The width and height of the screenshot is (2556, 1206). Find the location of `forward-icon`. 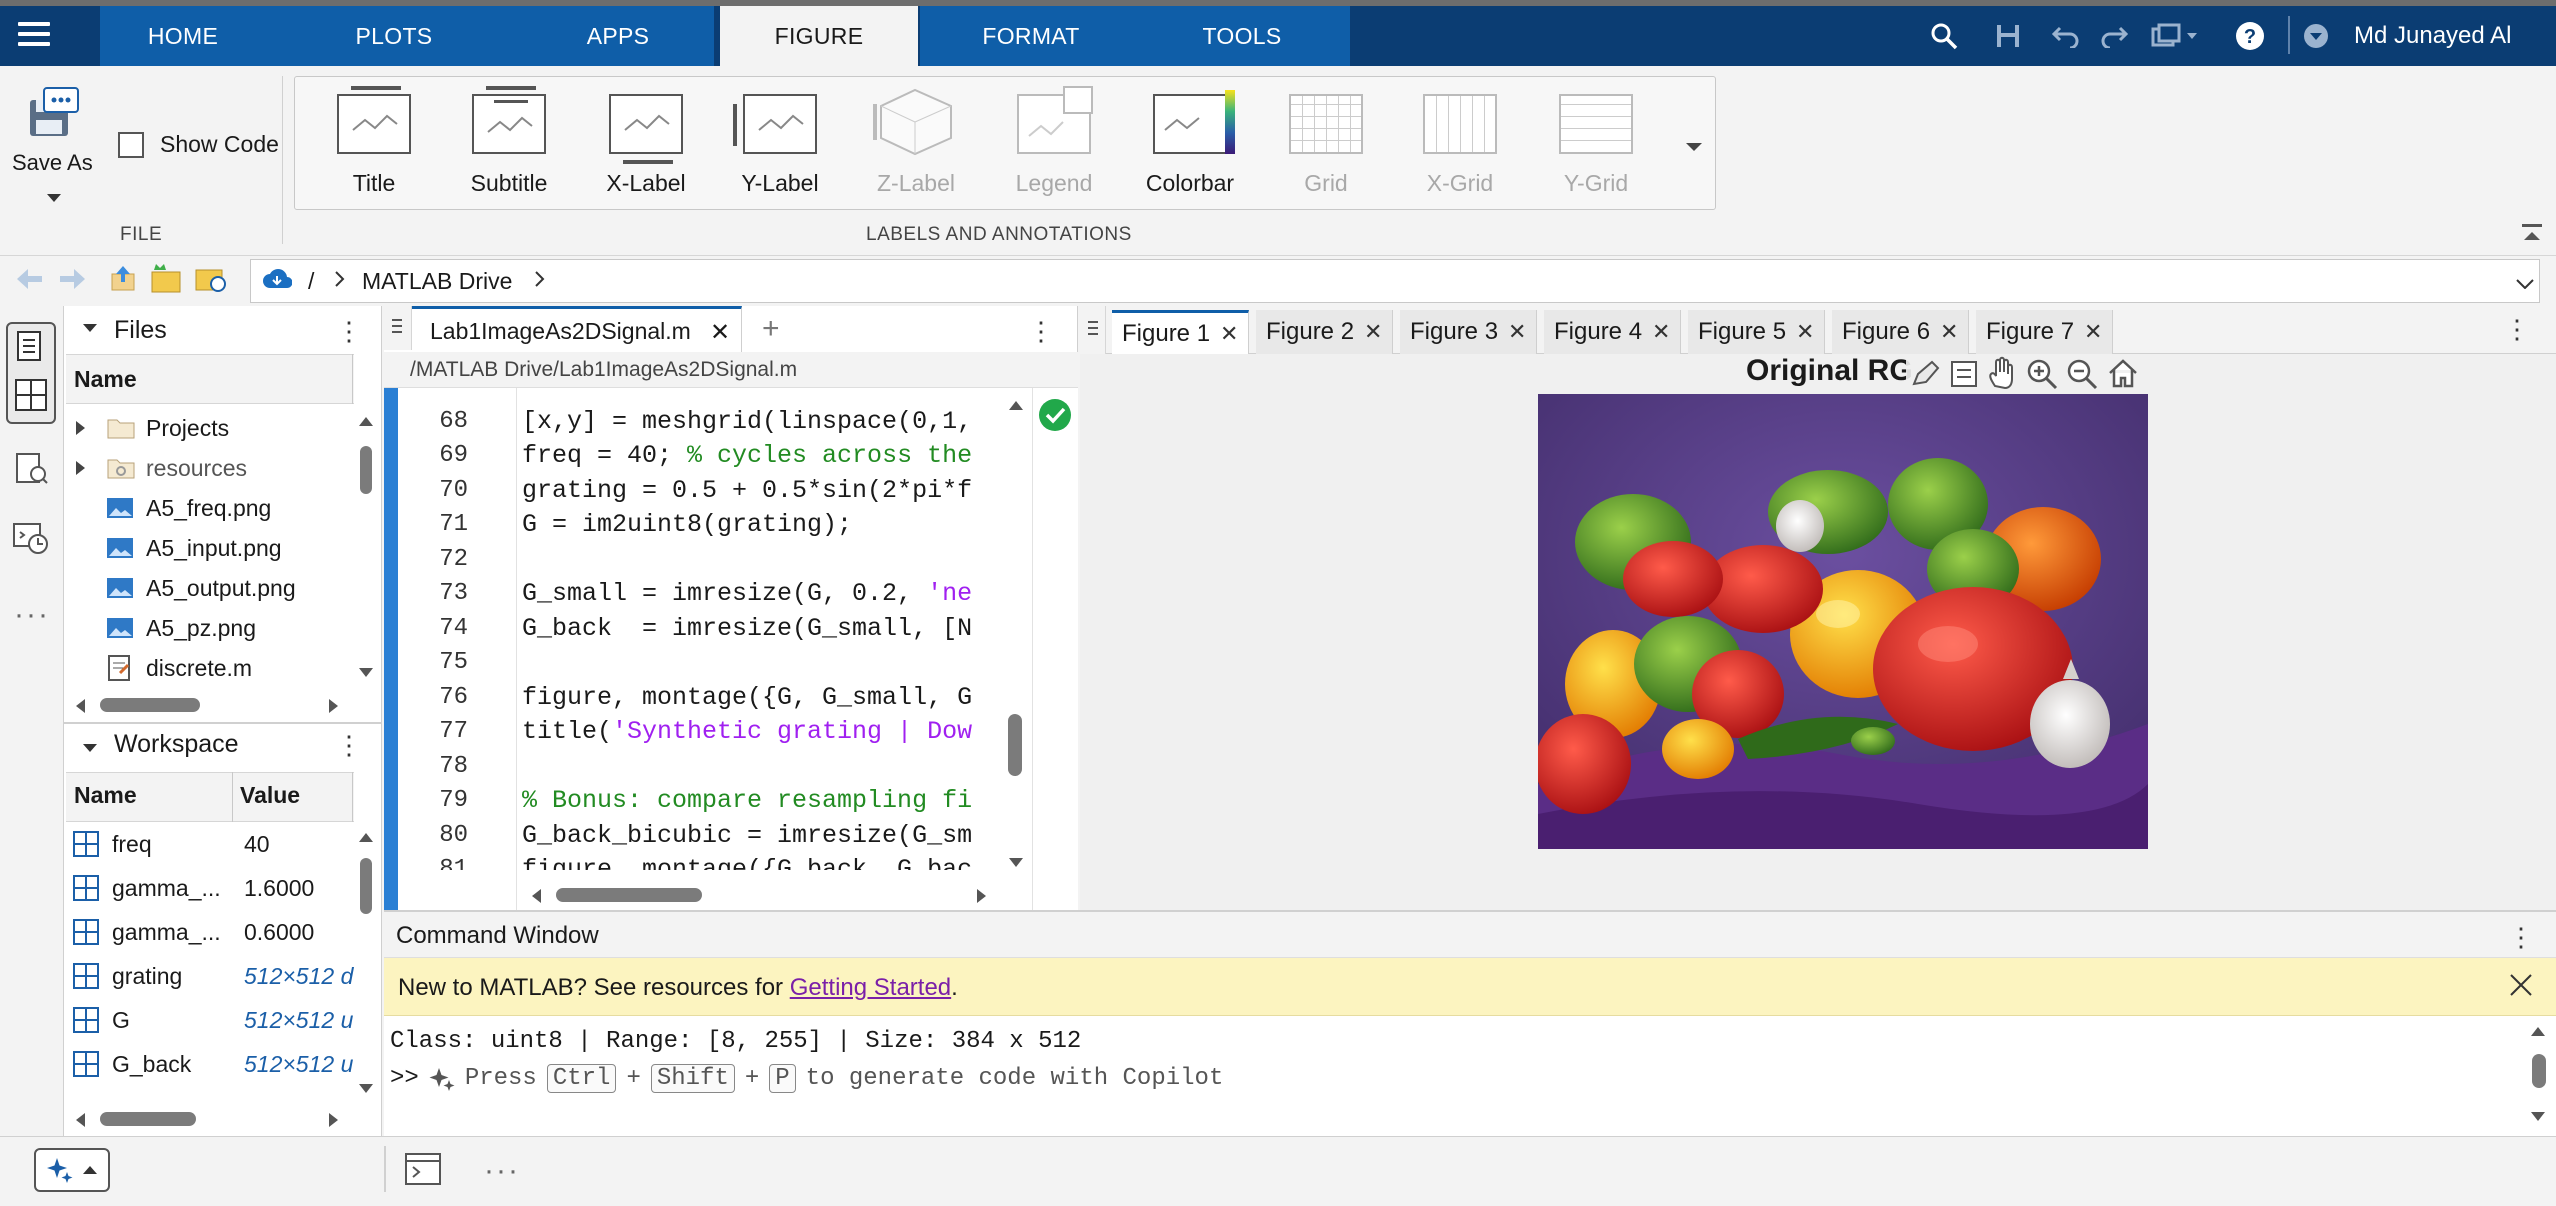

forward-icon is located at coordinates (73, 281).